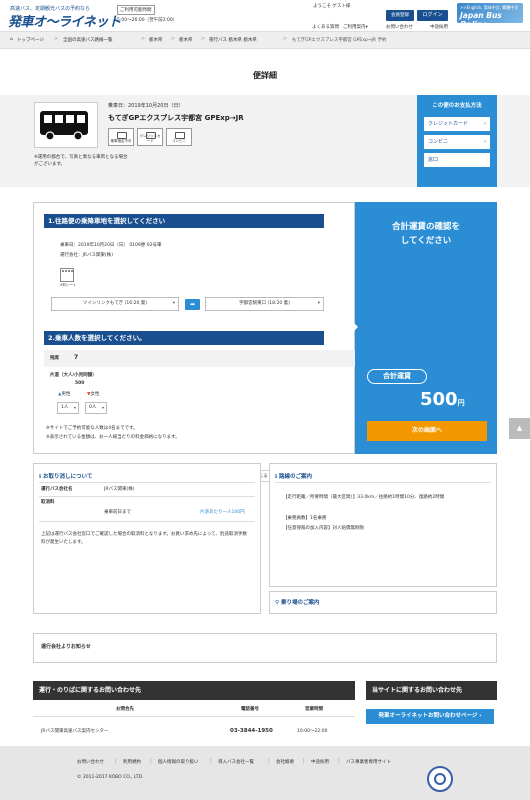 The image size is (530, 800). I want to click on guide-label: ご利用案内, so click(354, 27).